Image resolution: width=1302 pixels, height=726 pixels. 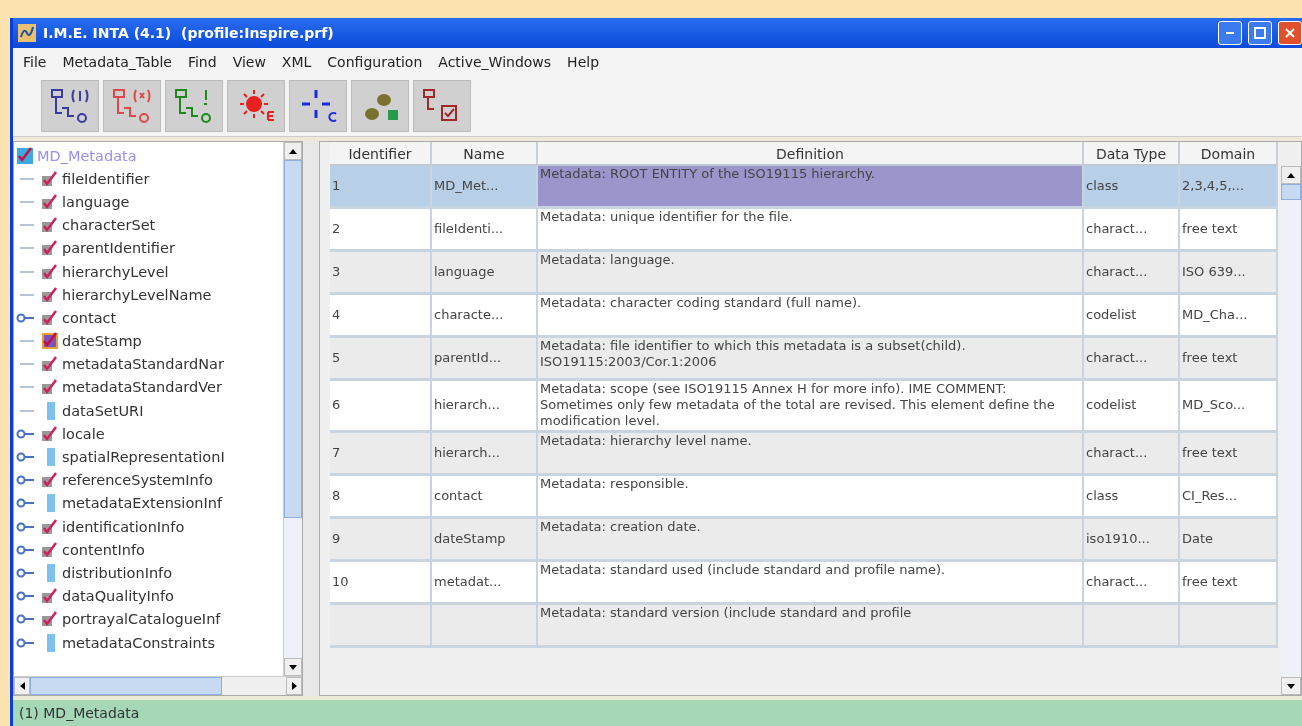 What do you see at coordinates (118, 596) in the screenshot?
I see `tree-item: dataQualityInfo` at bounding box center [118, 596].